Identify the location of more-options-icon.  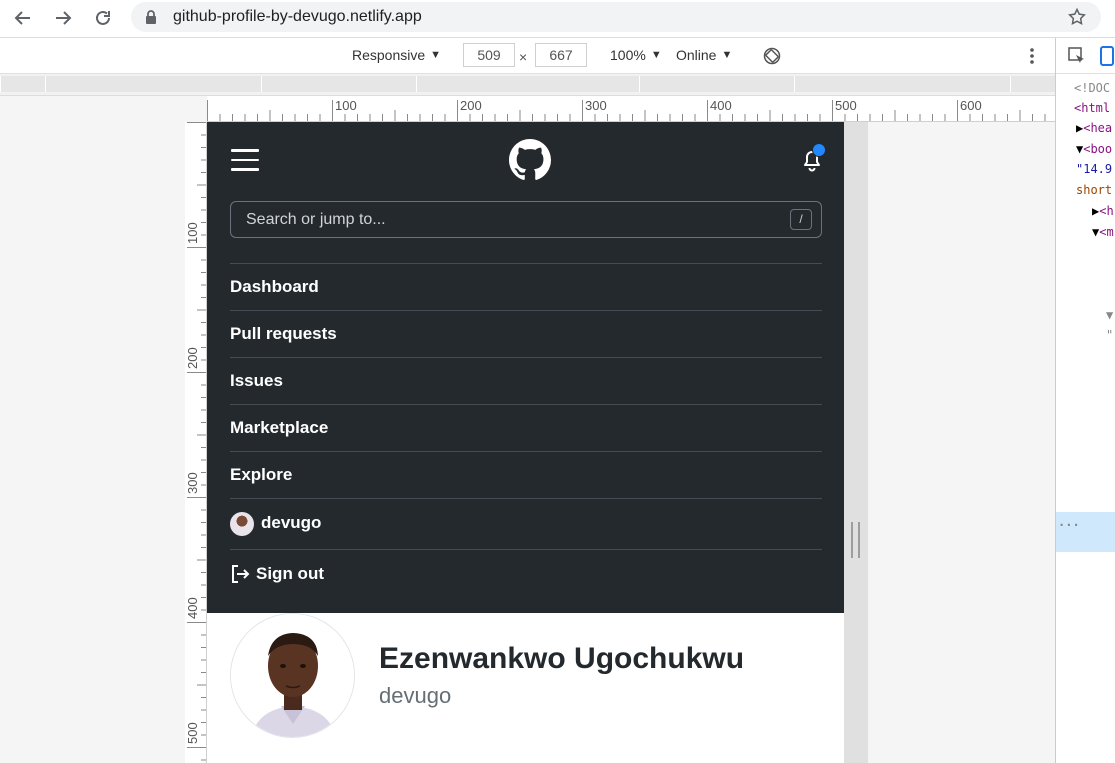
(1032, 56).